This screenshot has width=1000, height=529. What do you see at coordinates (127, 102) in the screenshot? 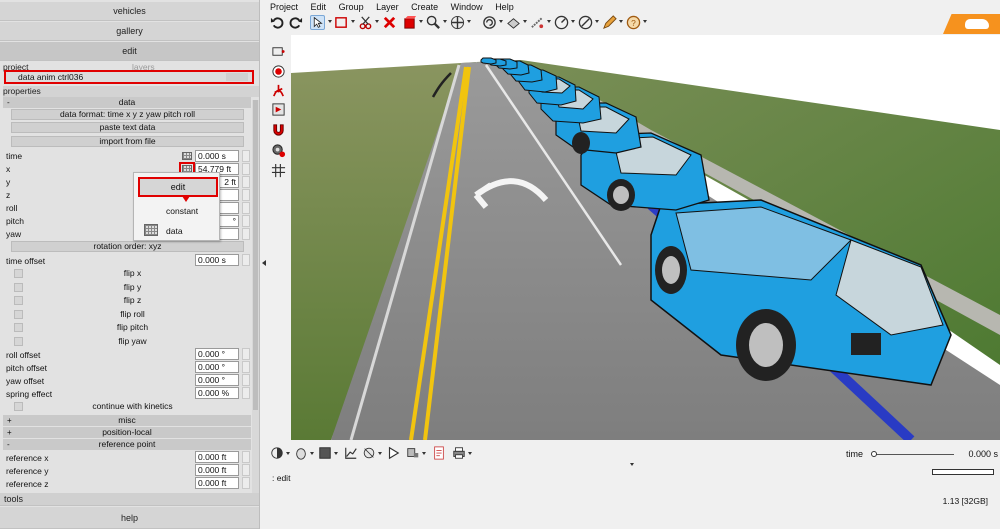
I see `data-section-header: - data` at bounding box center [127, 102].